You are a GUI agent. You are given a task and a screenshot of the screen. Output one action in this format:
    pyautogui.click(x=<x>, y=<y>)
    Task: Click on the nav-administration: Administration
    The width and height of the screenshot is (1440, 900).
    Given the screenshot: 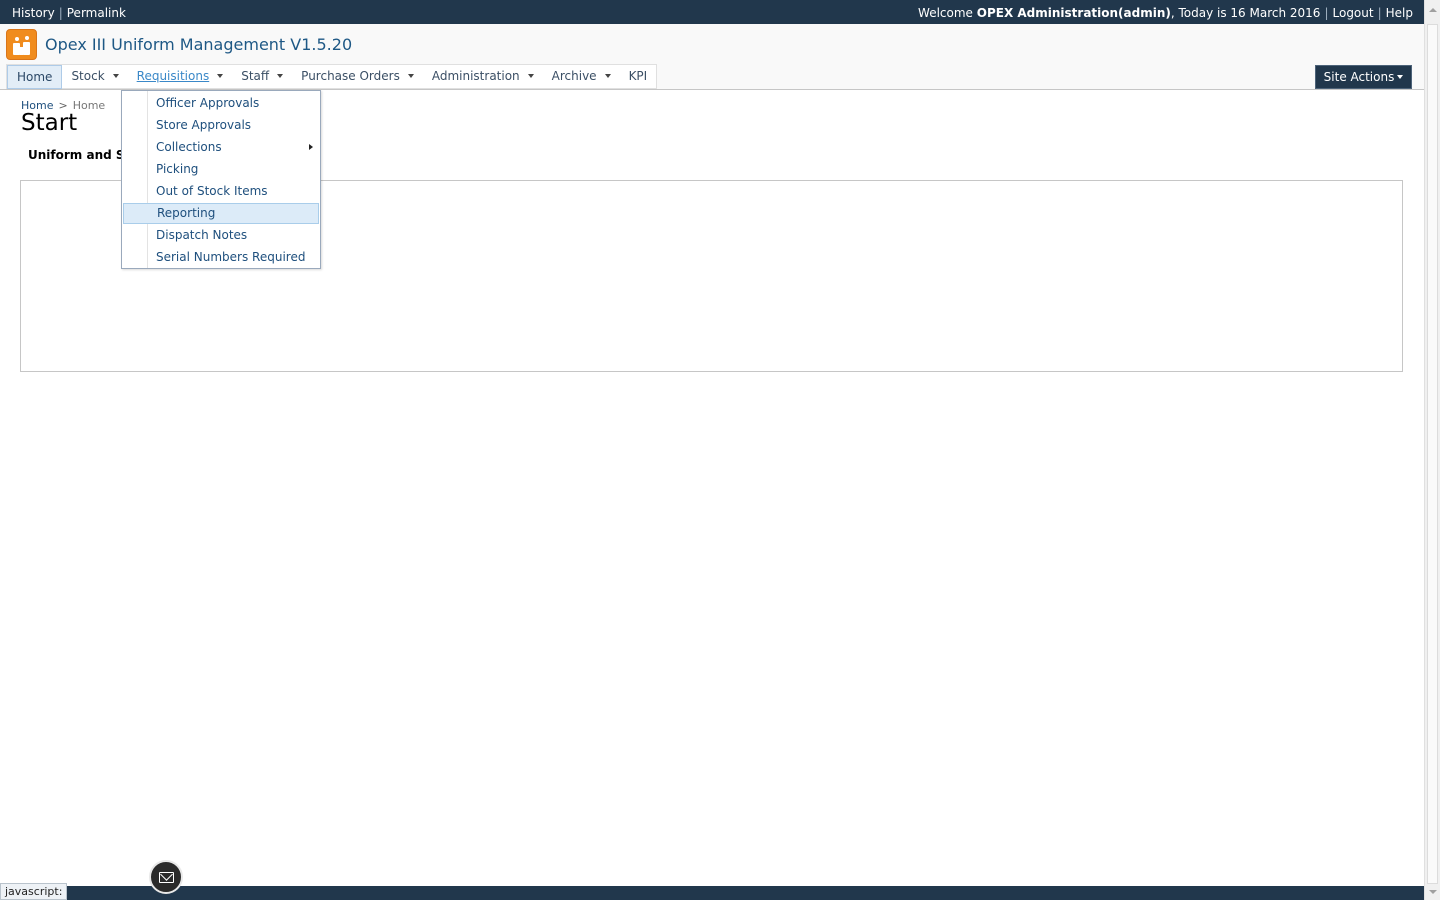 What is the action you would take?
    pyautogui.click(x=483, y=77)
    